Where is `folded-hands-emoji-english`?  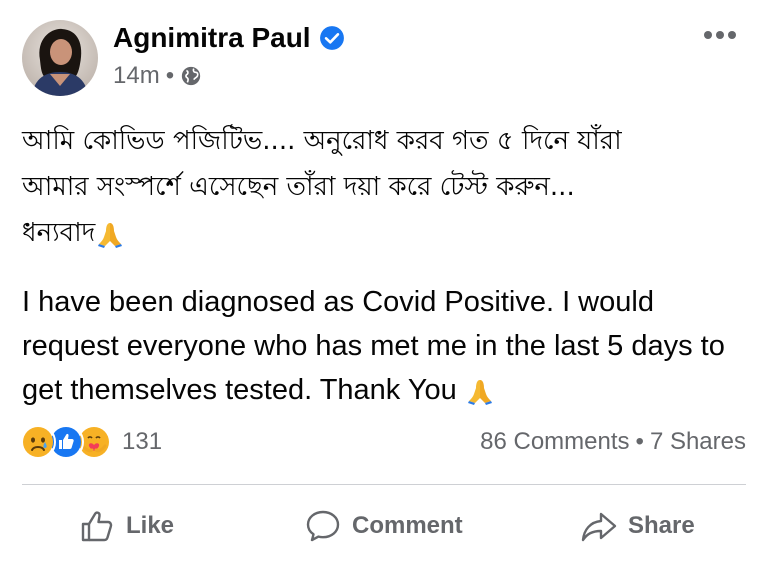 folded-hands-emoji-english is located at coordinates (479, 393).